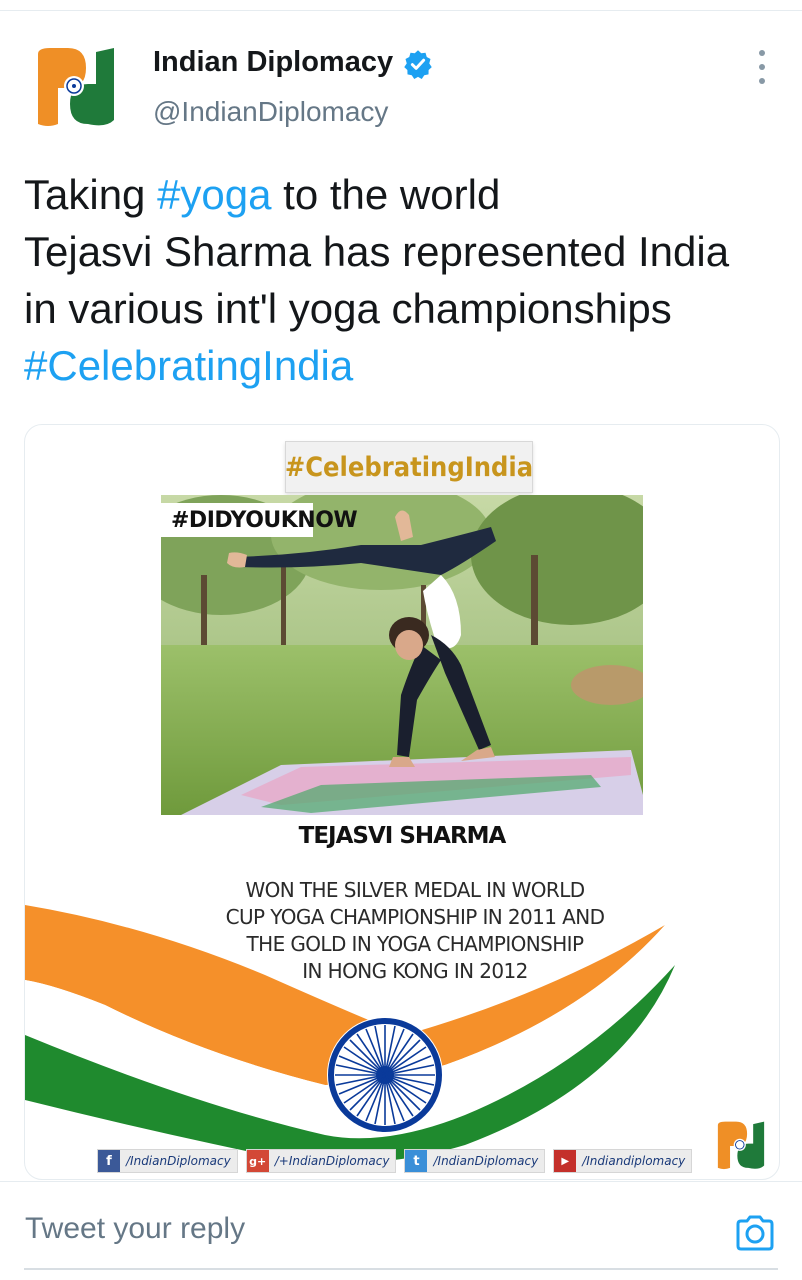 The image size is (802, 1280). I want to click on social-label: /+IndianDiplomacy, so click(332, 1161).